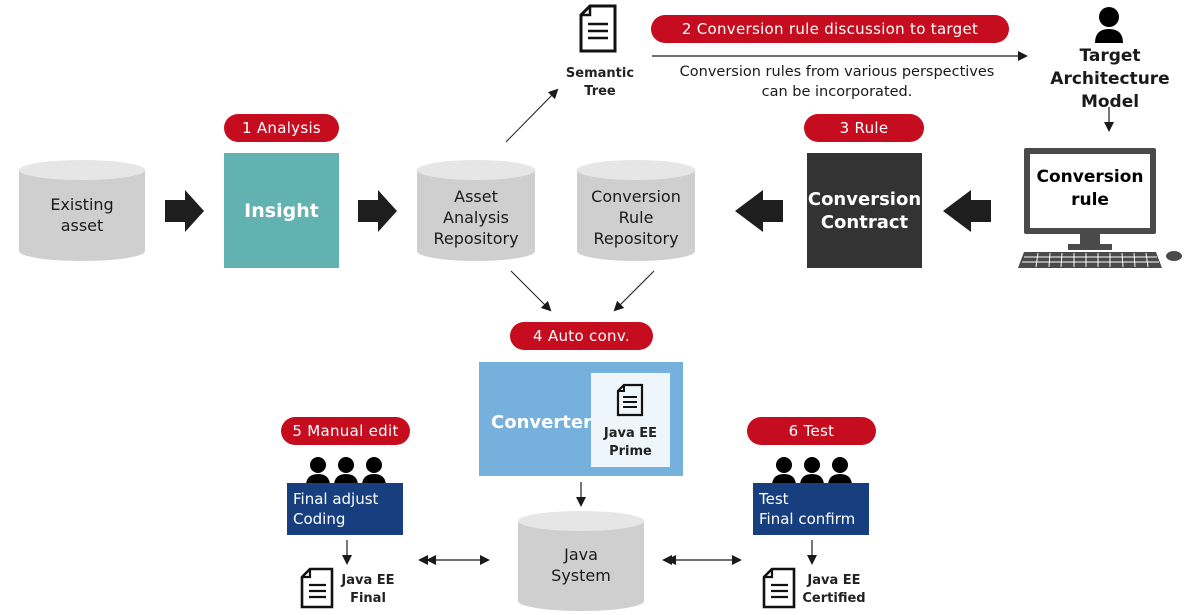 The width and height of the screenshot is (1200, 615). I want to click on existing-asset-label: Existing asset, so click(82, 214).